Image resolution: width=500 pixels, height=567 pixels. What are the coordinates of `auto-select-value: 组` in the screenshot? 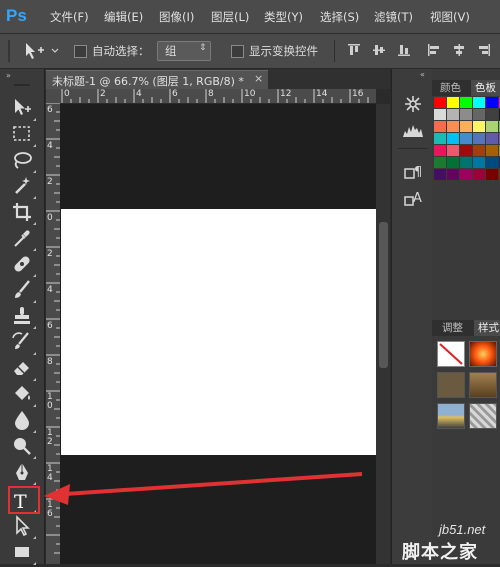 It's located at (171, 51).